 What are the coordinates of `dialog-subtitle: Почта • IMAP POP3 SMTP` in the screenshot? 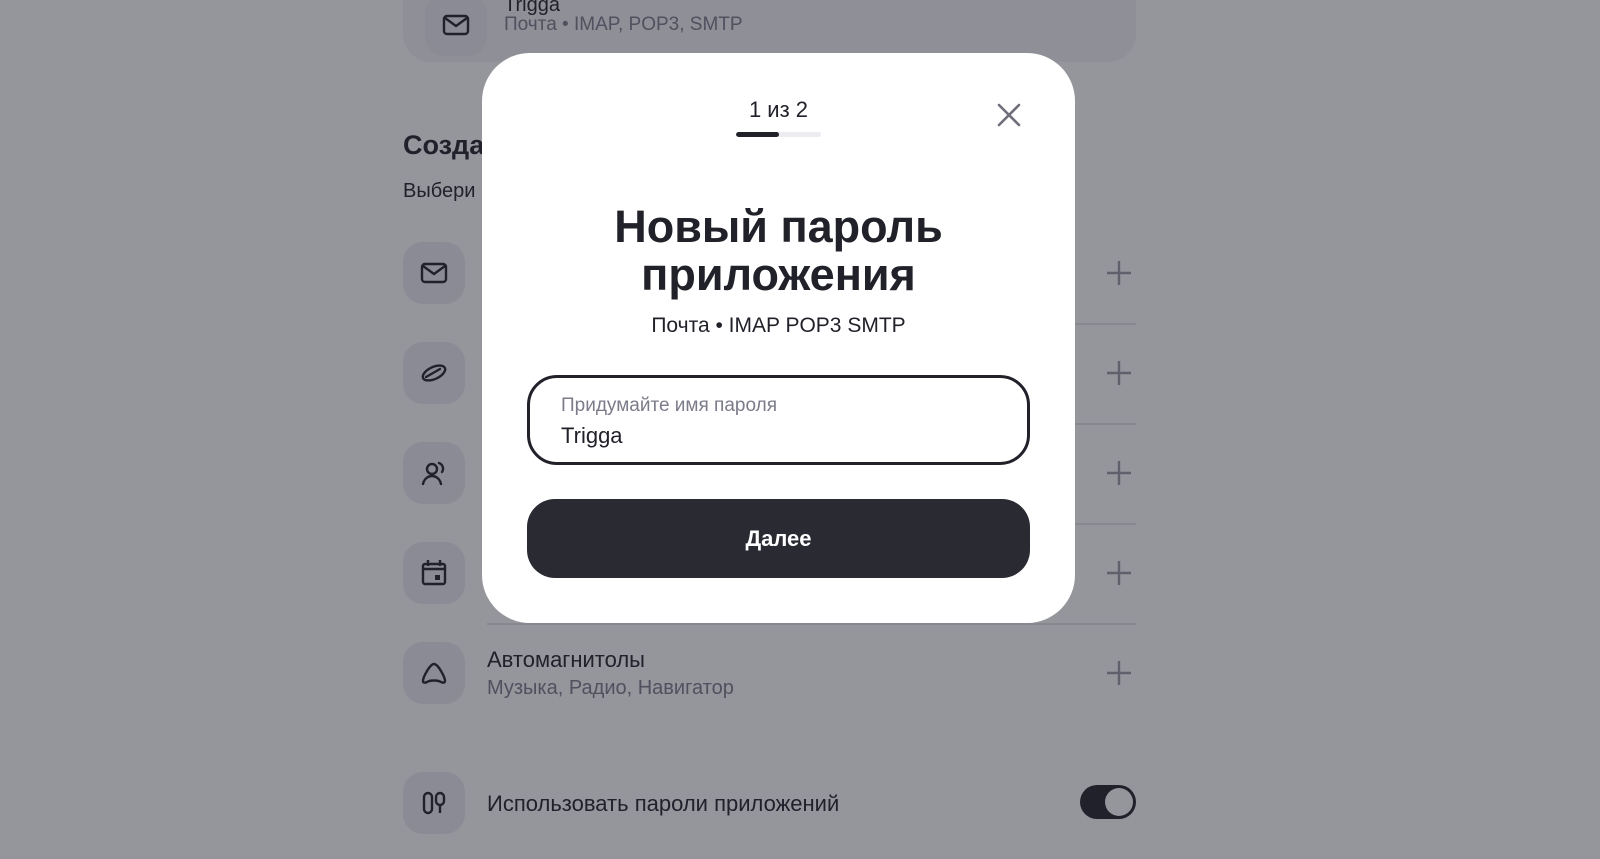 It's located at (778, 325).